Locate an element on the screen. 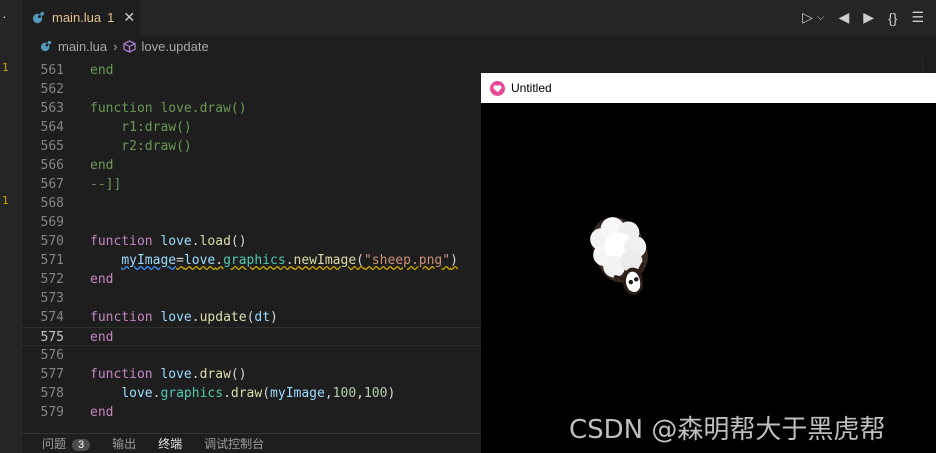 The height and width of the screenshot is (453, 936). tab-label: main.lua is located at coordinates (77, 17).